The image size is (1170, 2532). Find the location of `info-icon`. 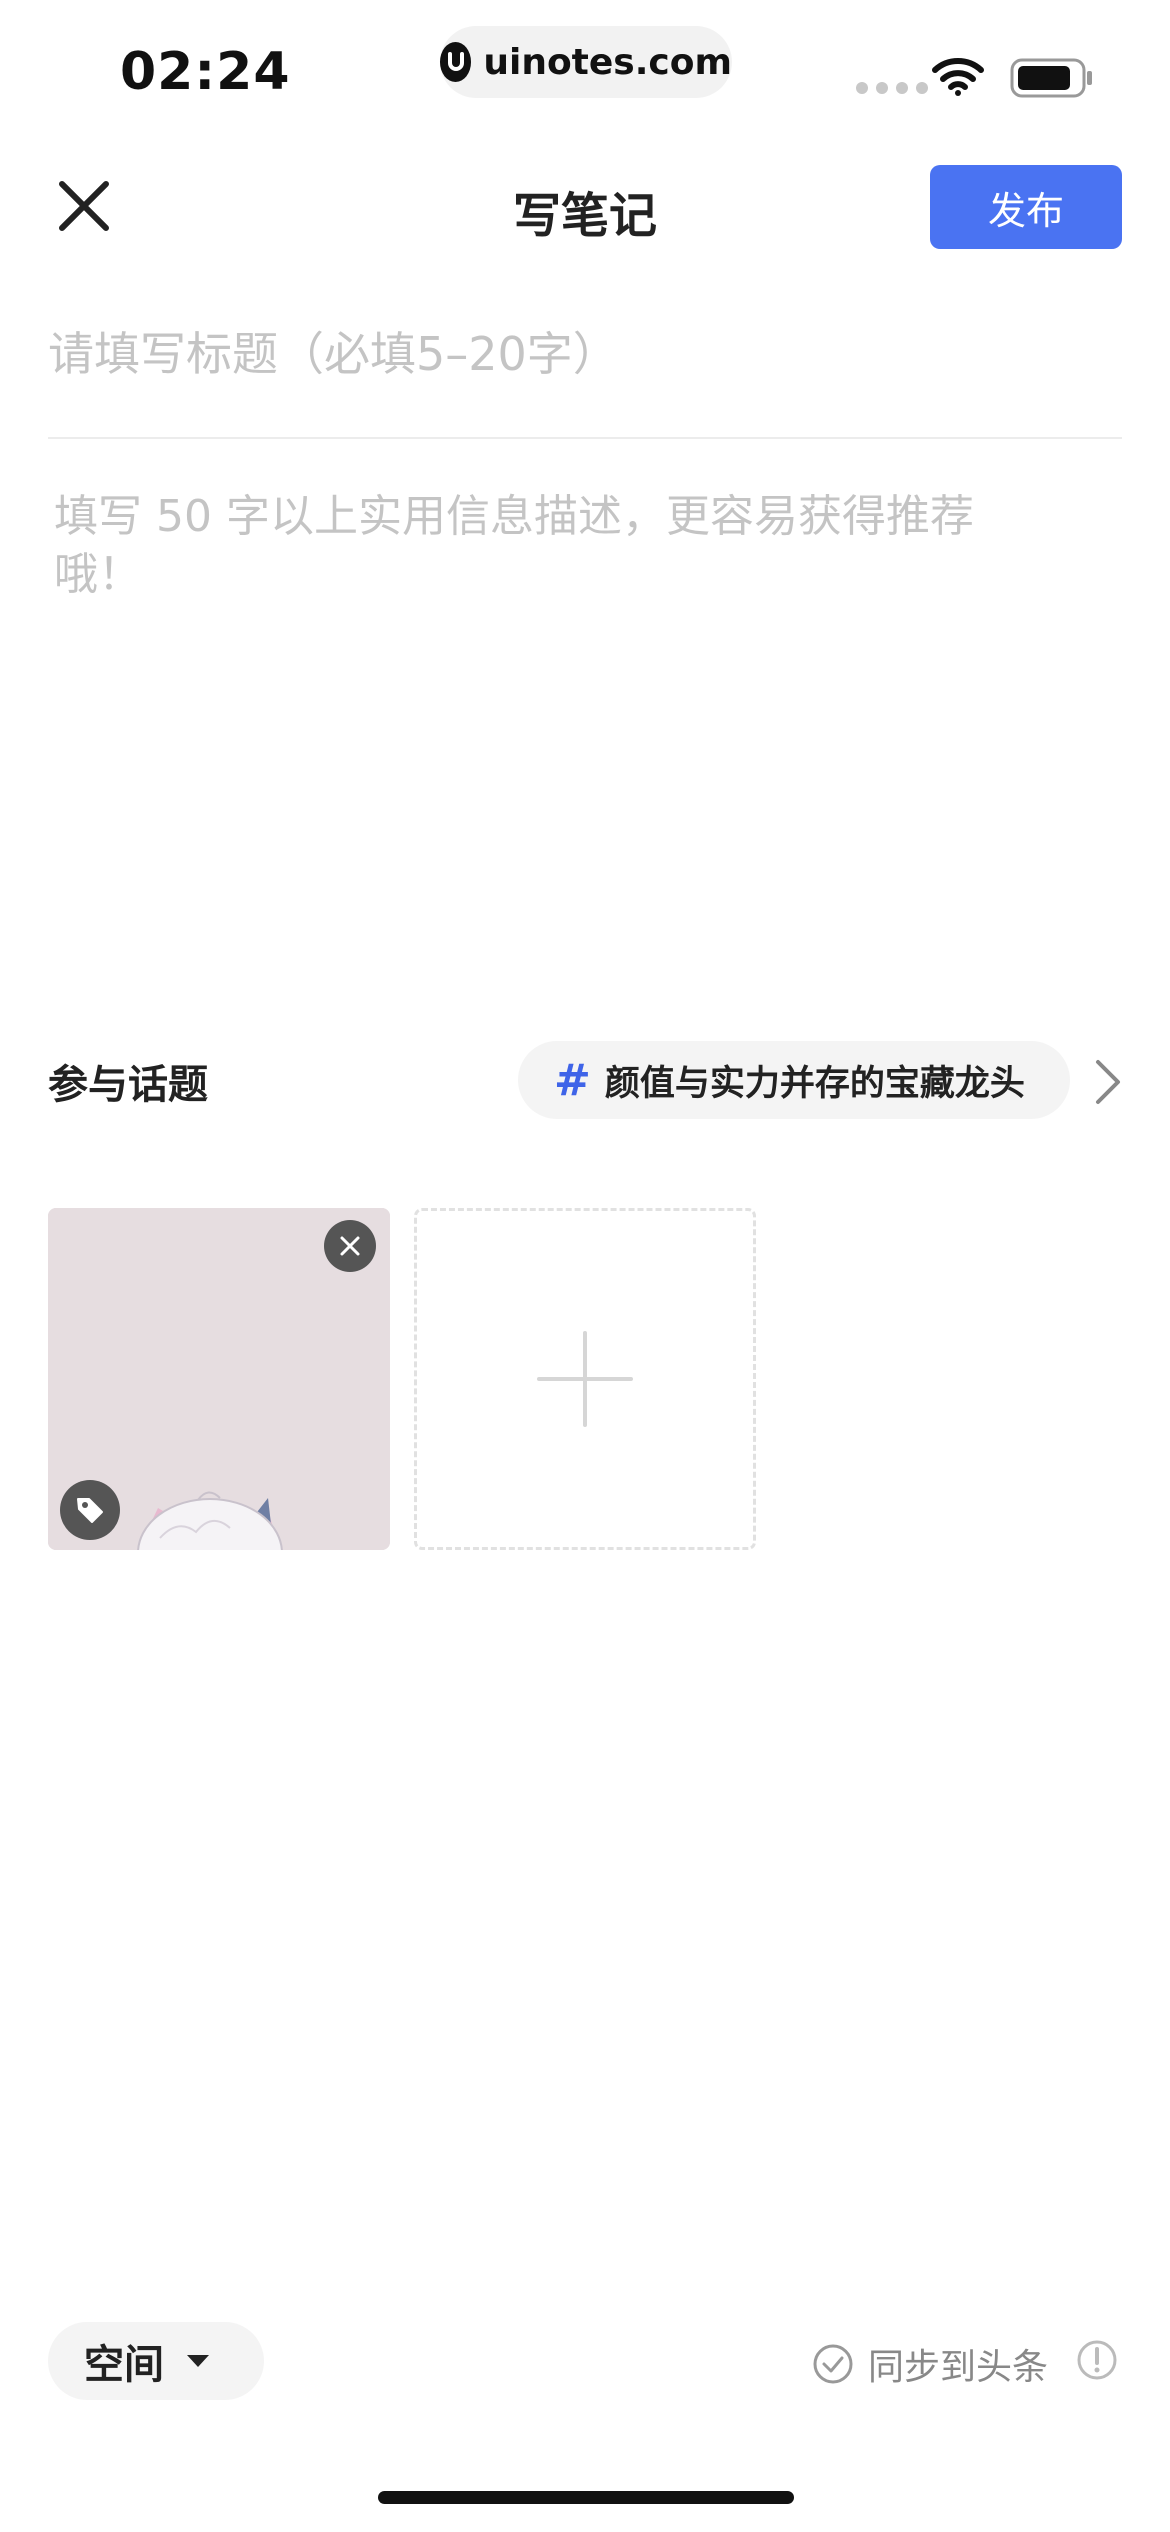

info-icon is located at coordinates (1097, 2362).